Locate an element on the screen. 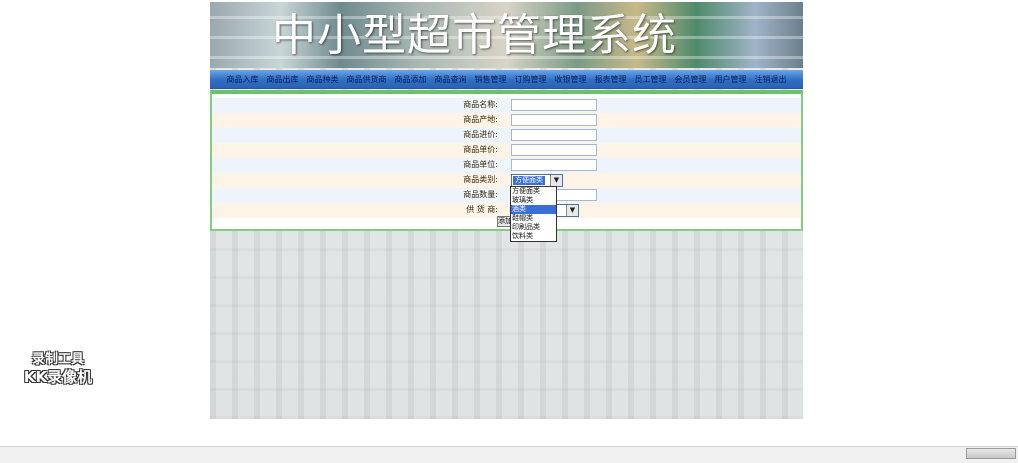 The image size is (1018, 463). form-row-cost: 商品进价: is located at coordinates (506, 135).